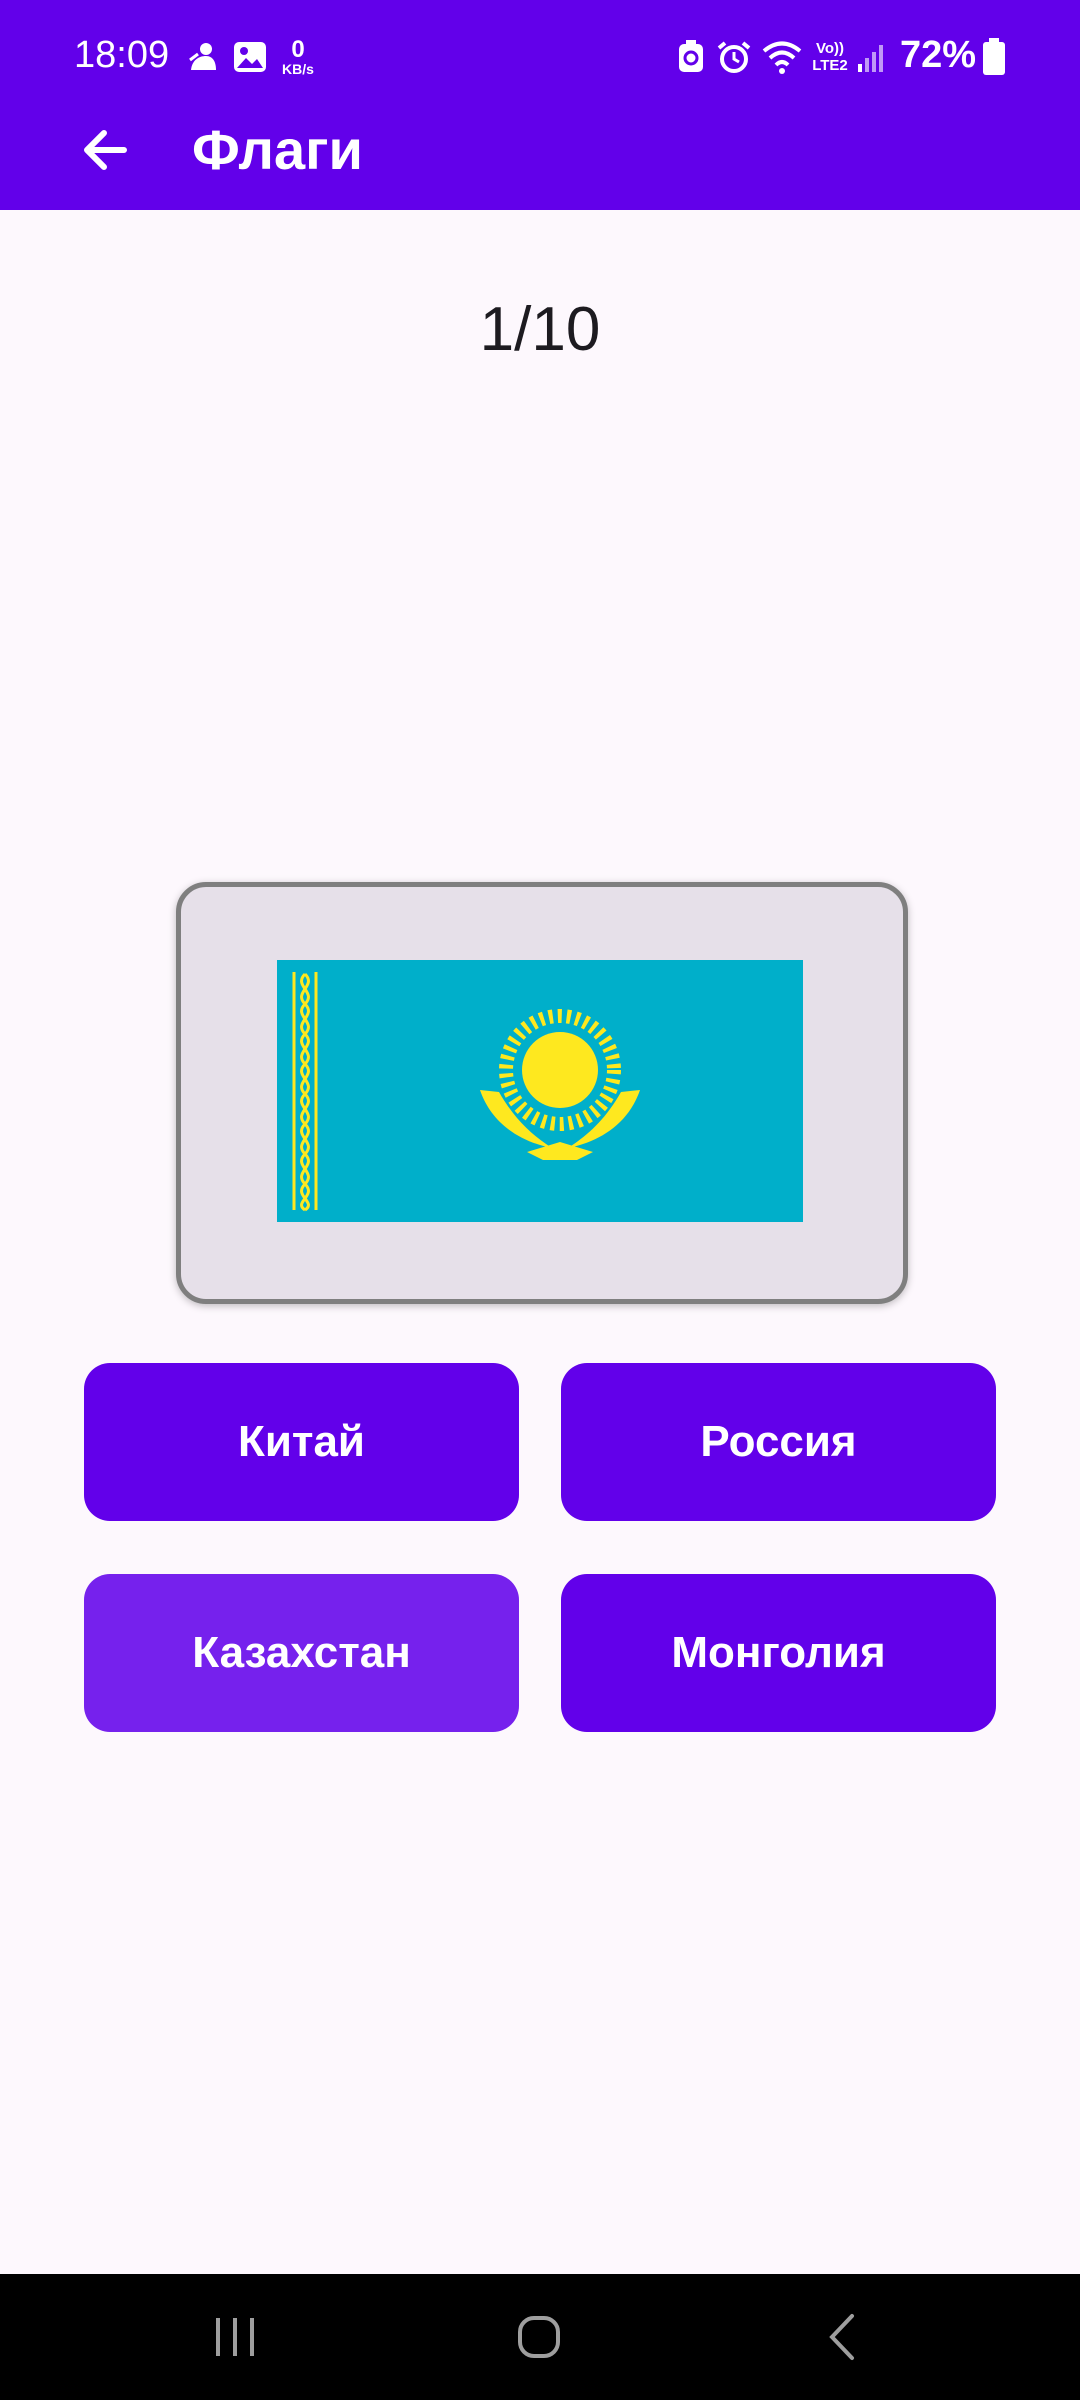 This screenshot has height=2400, width=1080. I want to click on wifi-icon, so click(782, 57).